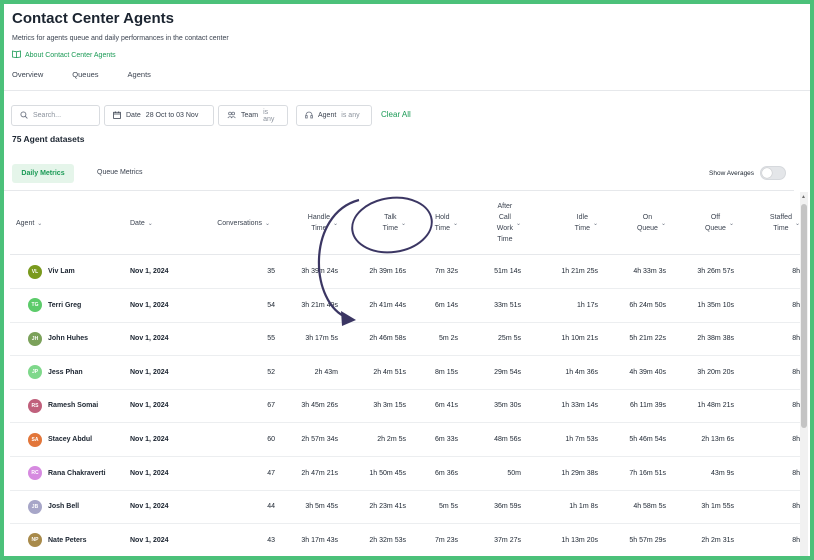 This screenshot has height=560, width=814. Describe the element at coordinates (311, 405) in the screenshot. I see `cell-handle: 3h 45m 26s` at that location.